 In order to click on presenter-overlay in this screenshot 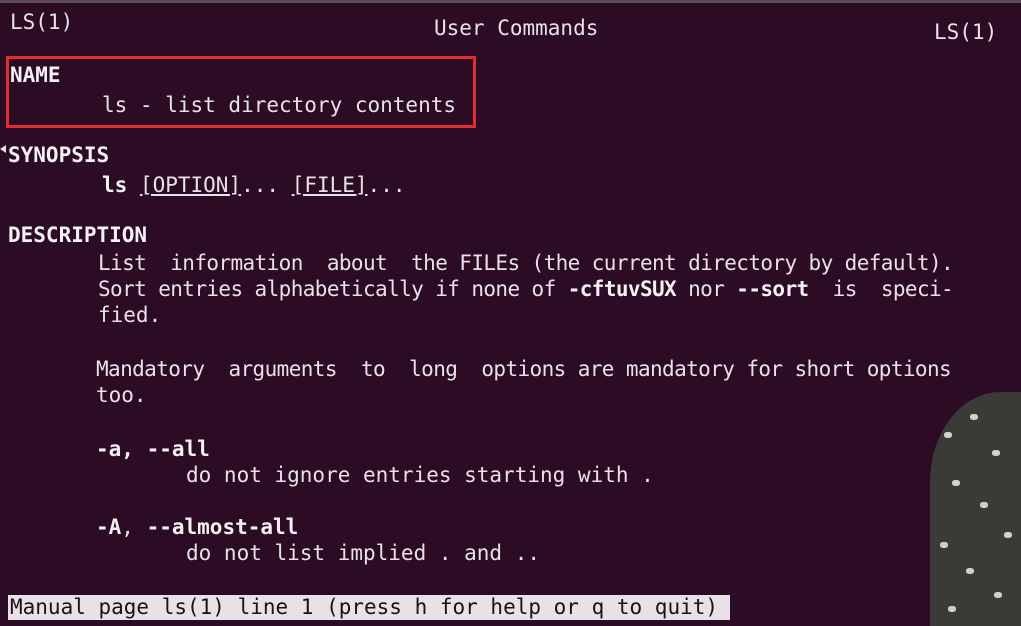, I will do `click(975, 509)`.